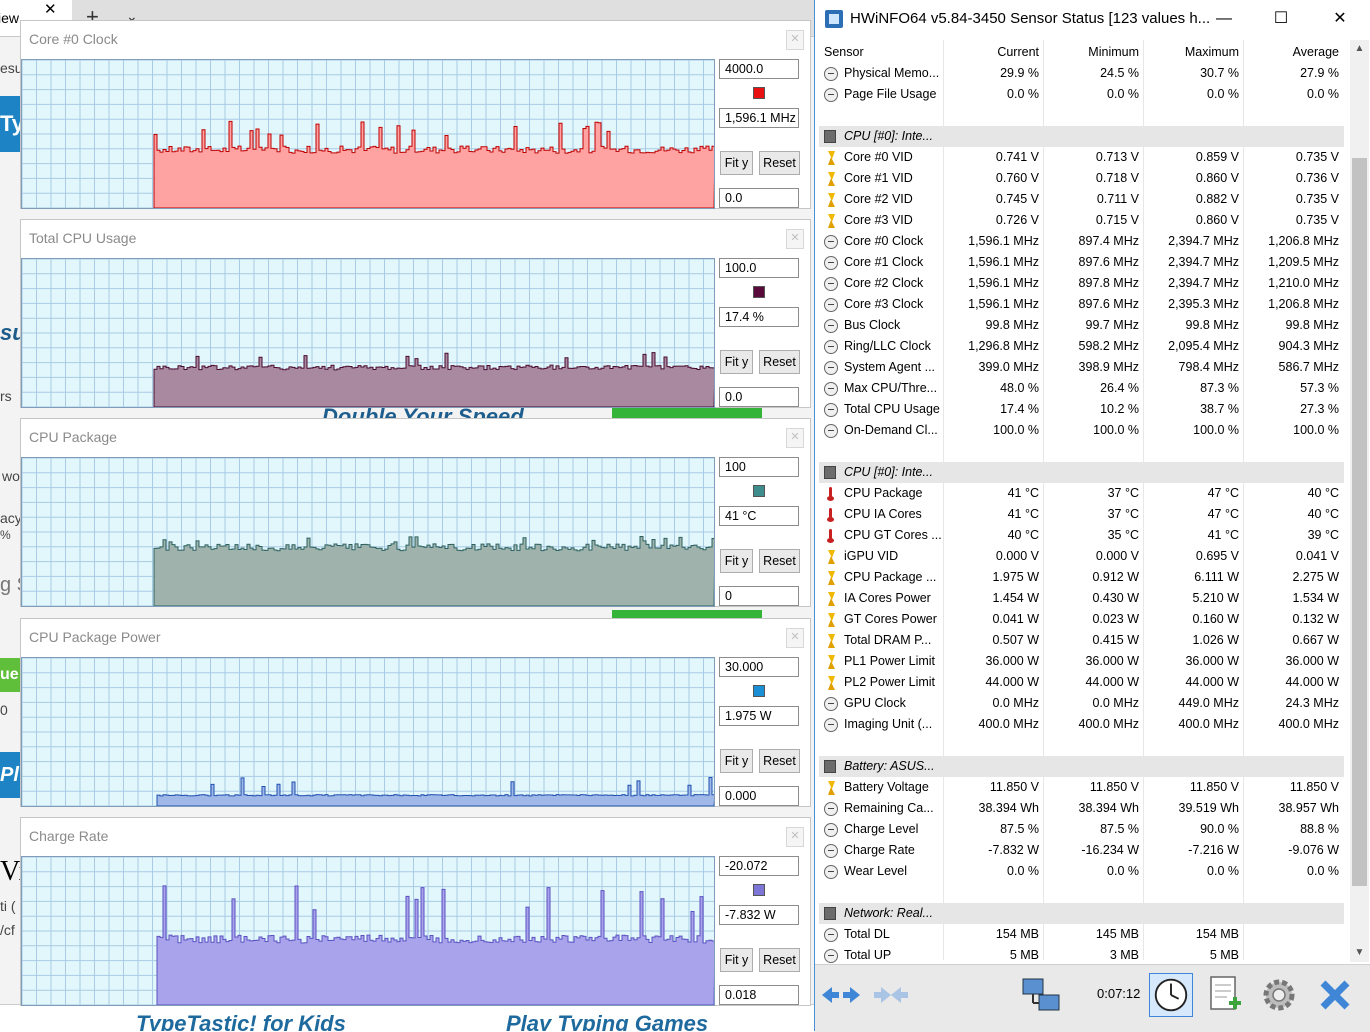  Describe the element at coordinates (759, 796) in the screenshot. I see `graph-min-field: 0.000` at that location.